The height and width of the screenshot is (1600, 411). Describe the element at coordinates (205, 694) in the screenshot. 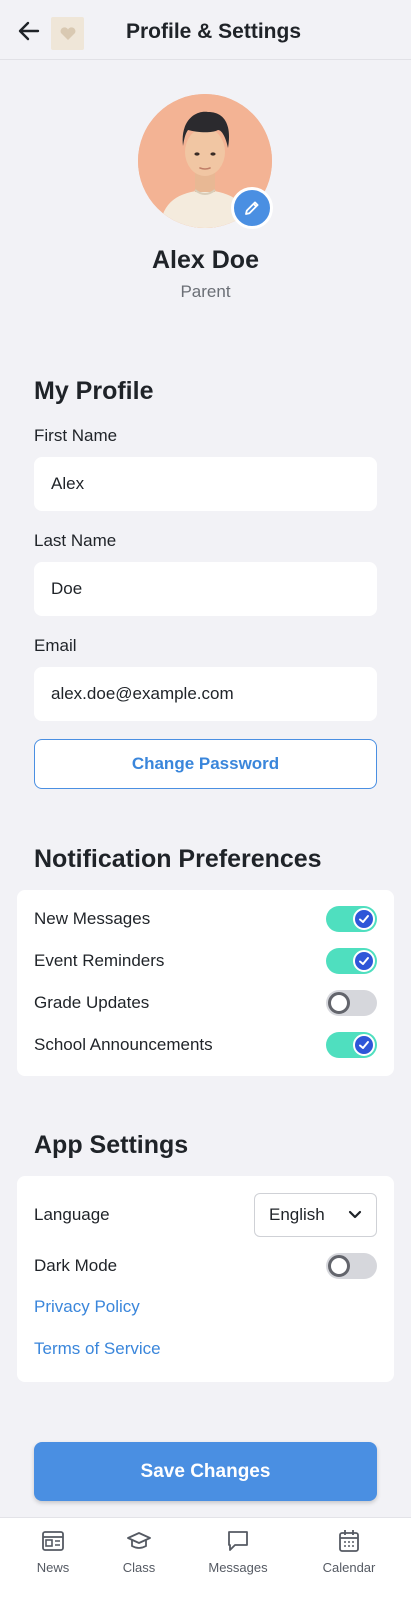

I see `email-field` at that location.